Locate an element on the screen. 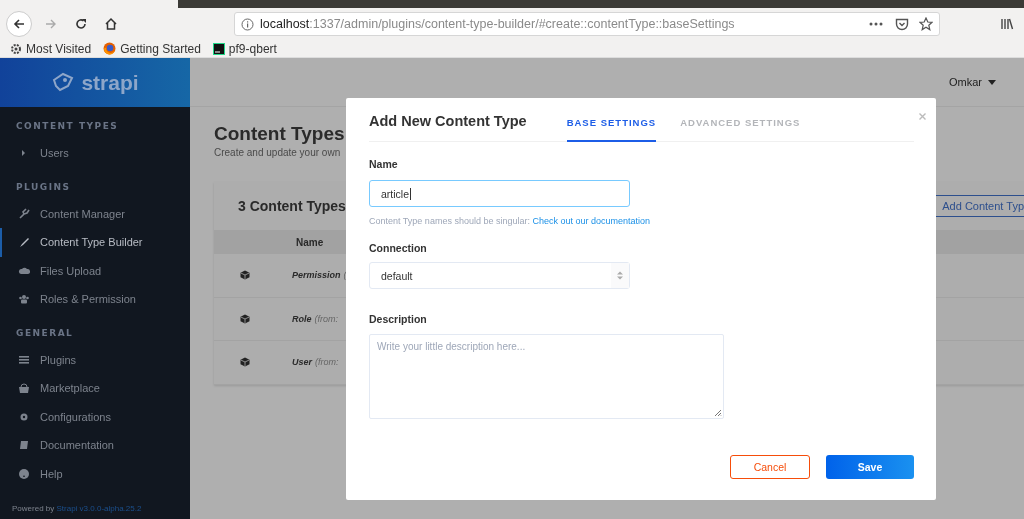 This screenshot has width=1024, height=519. sidebar-item: Marketplace is located at coordinates (95, 388).